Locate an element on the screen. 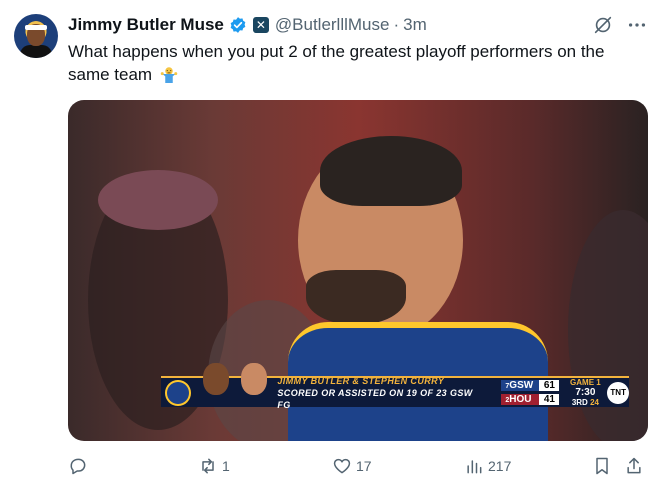  player-hair is located at coordinates (391, 171).